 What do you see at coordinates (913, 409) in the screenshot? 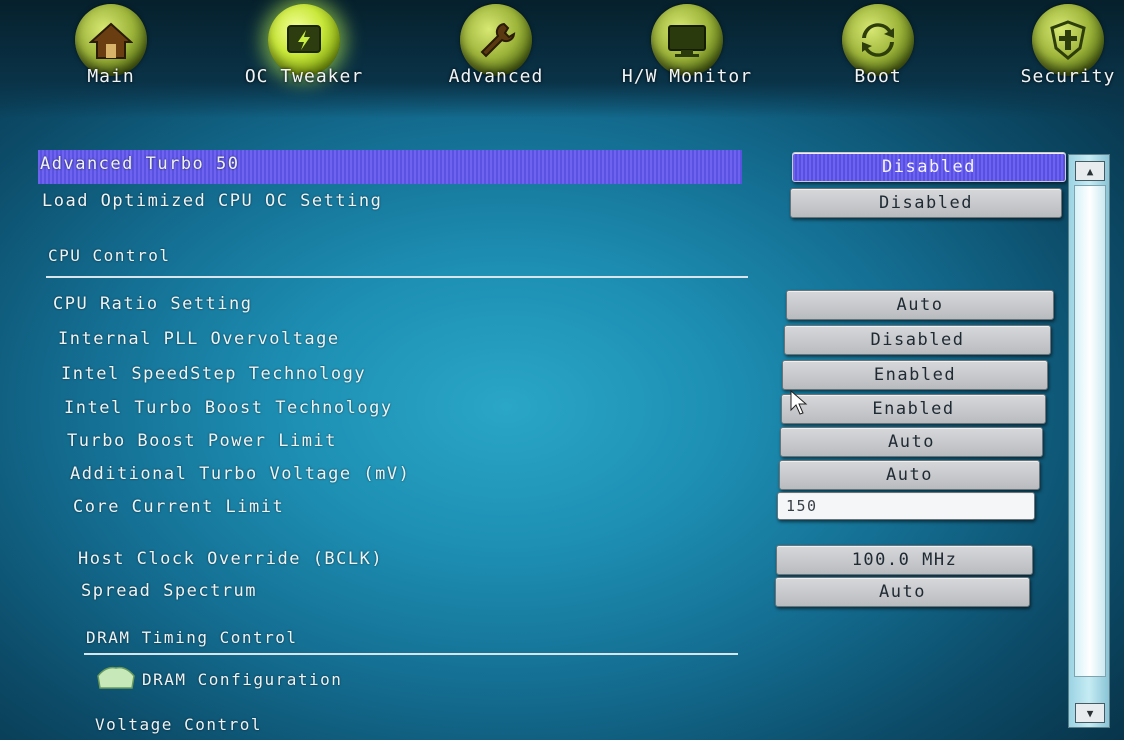
I see `turbo-boost-value: Enabled` at bounding box center [913, 409].